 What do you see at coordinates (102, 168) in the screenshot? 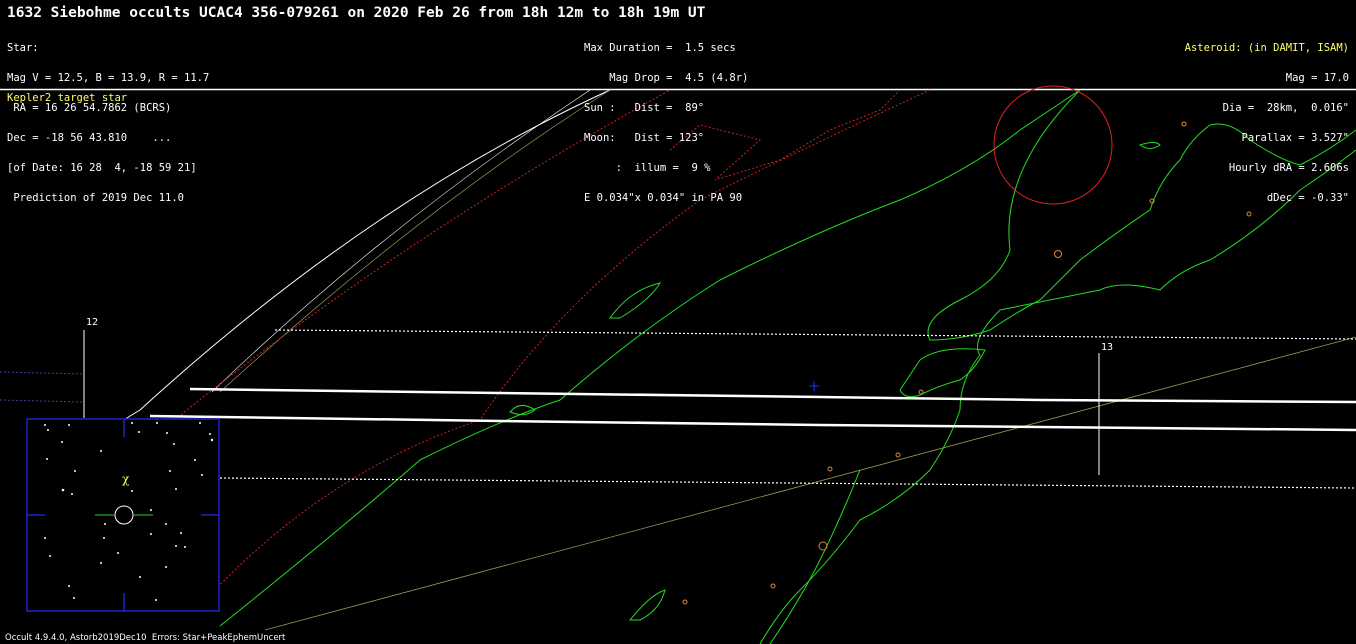
I see `star-info-line: [of Date: 16 28 4, -18 59 21]` at bounding box center [102, 168].